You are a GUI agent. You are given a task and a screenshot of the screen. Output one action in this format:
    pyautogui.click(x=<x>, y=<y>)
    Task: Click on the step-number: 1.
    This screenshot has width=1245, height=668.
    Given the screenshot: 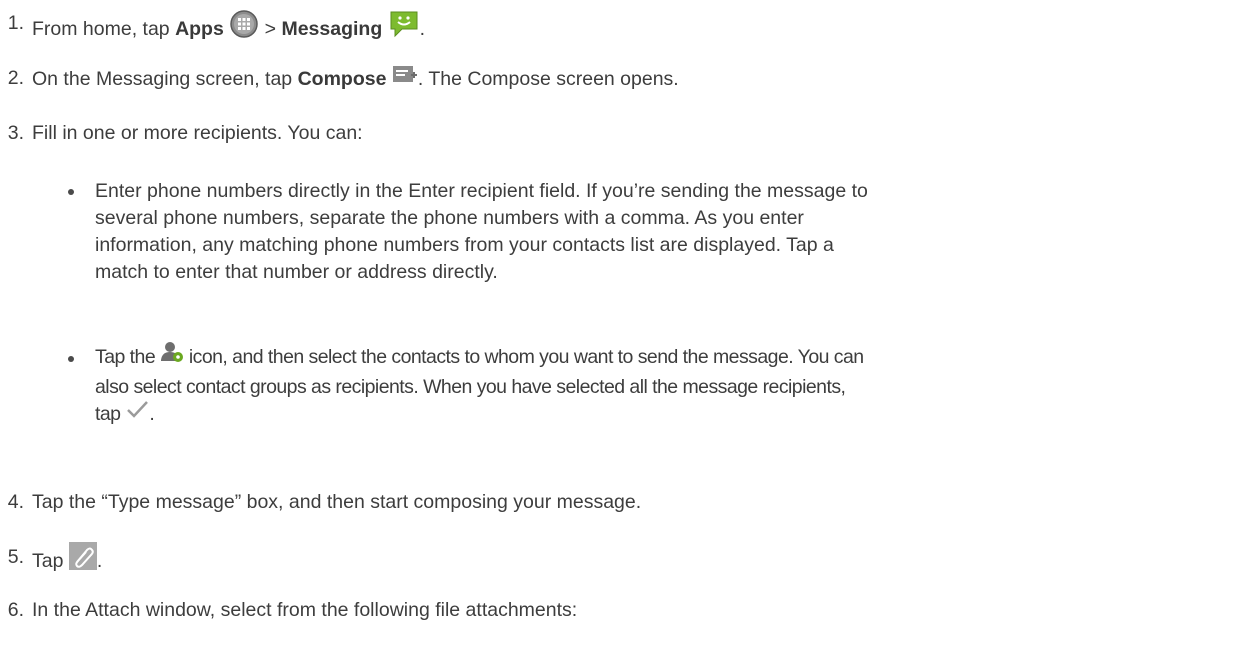 What is the action you would take?
    pyautogui.click(x=15, y=23)
    